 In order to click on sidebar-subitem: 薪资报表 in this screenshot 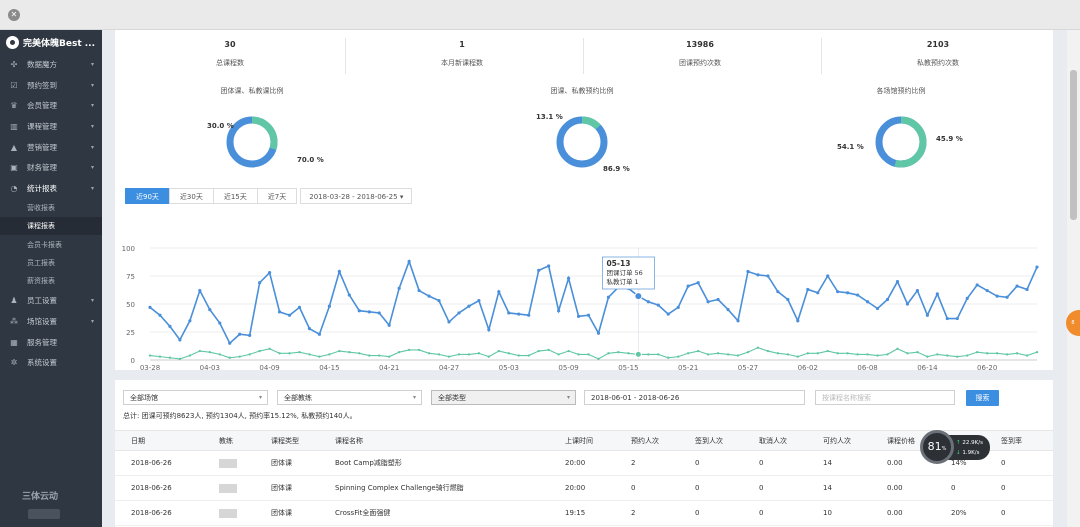, I will do `click(51, 281)`.